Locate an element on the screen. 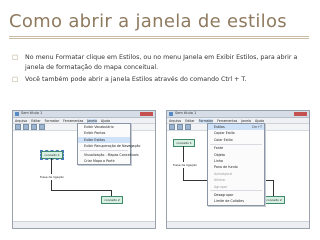 This screenshot has height=240, width=320. menu-option: Exibir Recuperação de Navegação is located at coordinates (109, 146).